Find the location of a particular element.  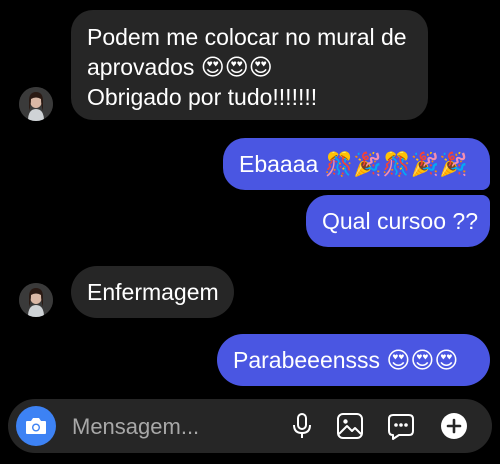

message-input is located at coordinates (172, 427).